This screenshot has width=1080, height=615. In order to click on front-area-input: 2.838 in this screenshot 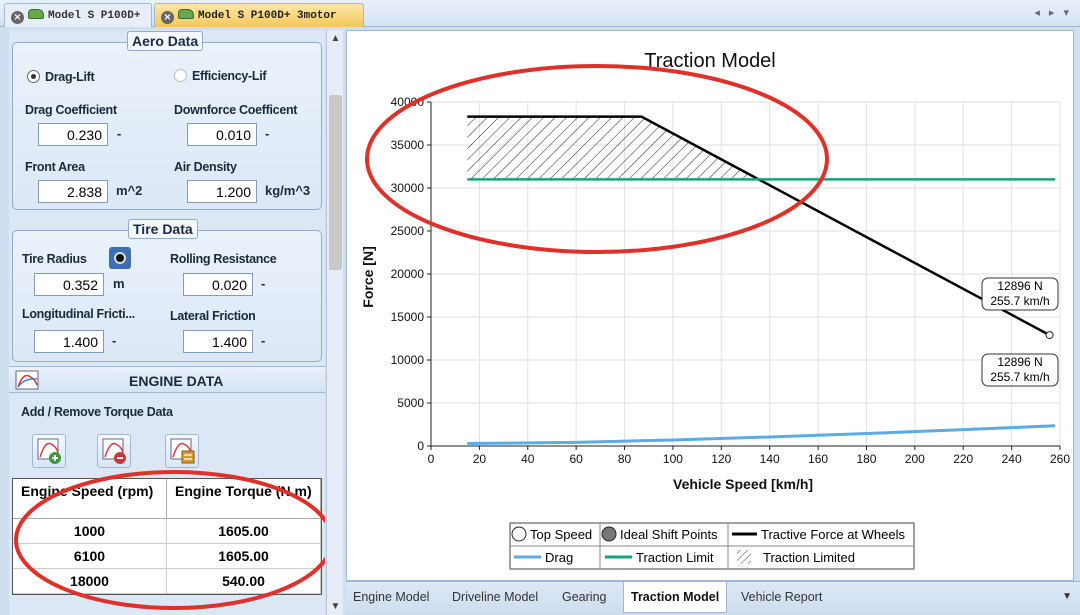, I will do `click(73, 191)`.